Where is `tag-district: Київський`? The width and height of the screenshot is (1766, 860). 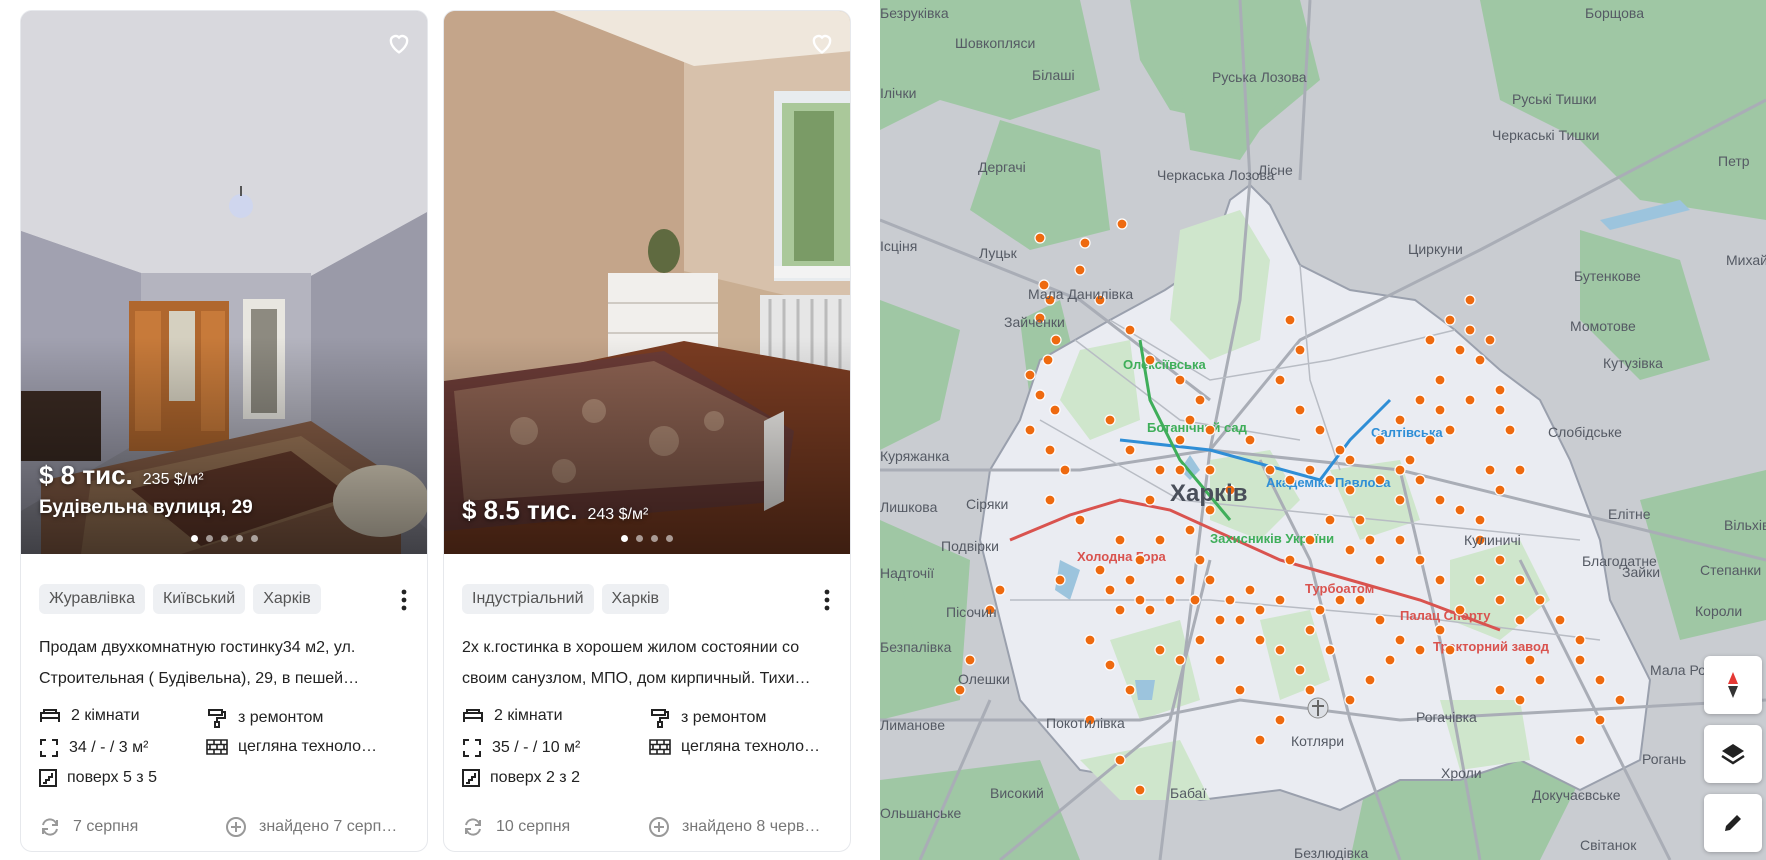 tag-district: Київський is located at coordinates (199, 599).